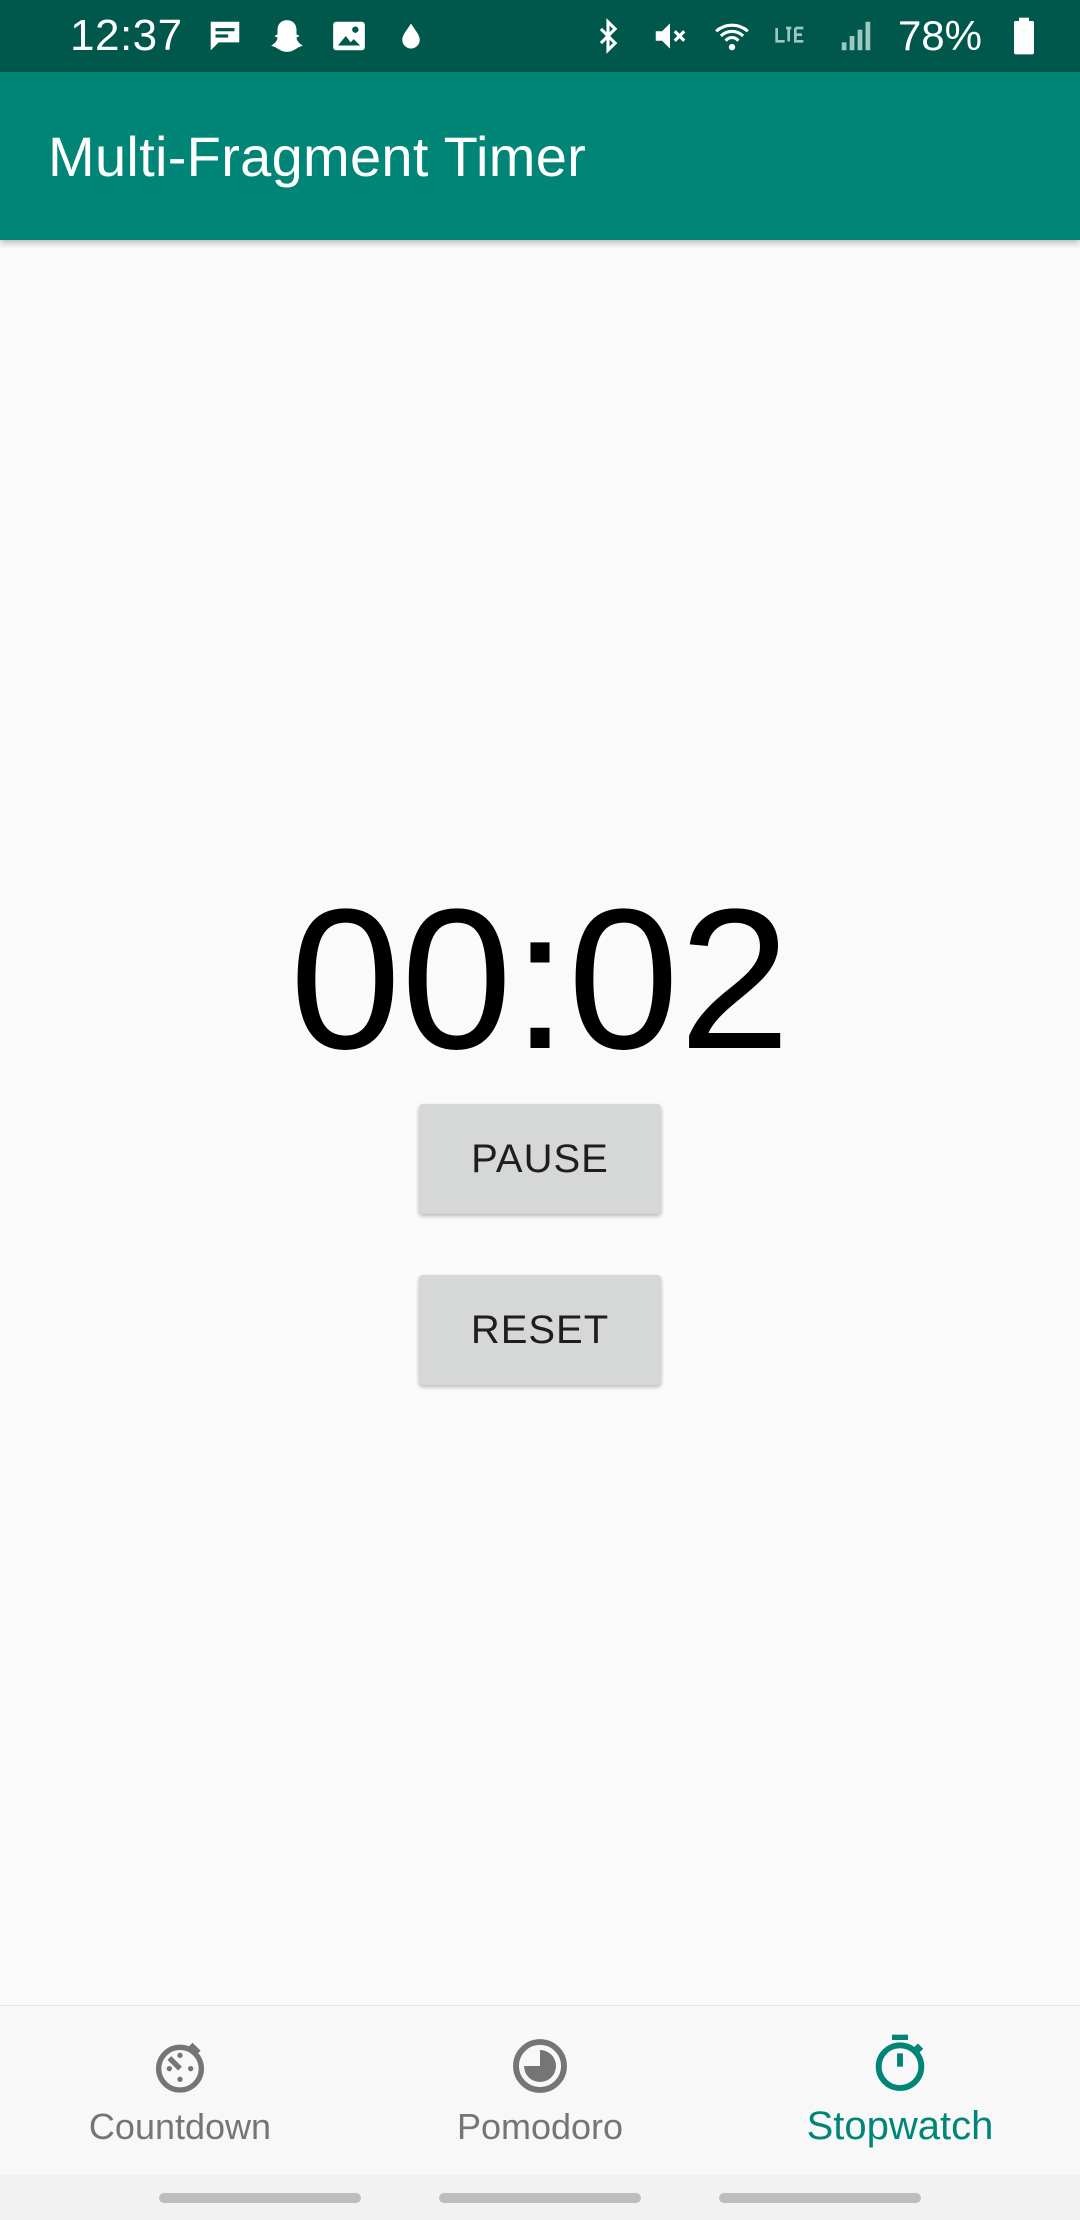 The width and height of the screenshot is (1080, 2220). I want to click on image-icon, so click(349, 36).